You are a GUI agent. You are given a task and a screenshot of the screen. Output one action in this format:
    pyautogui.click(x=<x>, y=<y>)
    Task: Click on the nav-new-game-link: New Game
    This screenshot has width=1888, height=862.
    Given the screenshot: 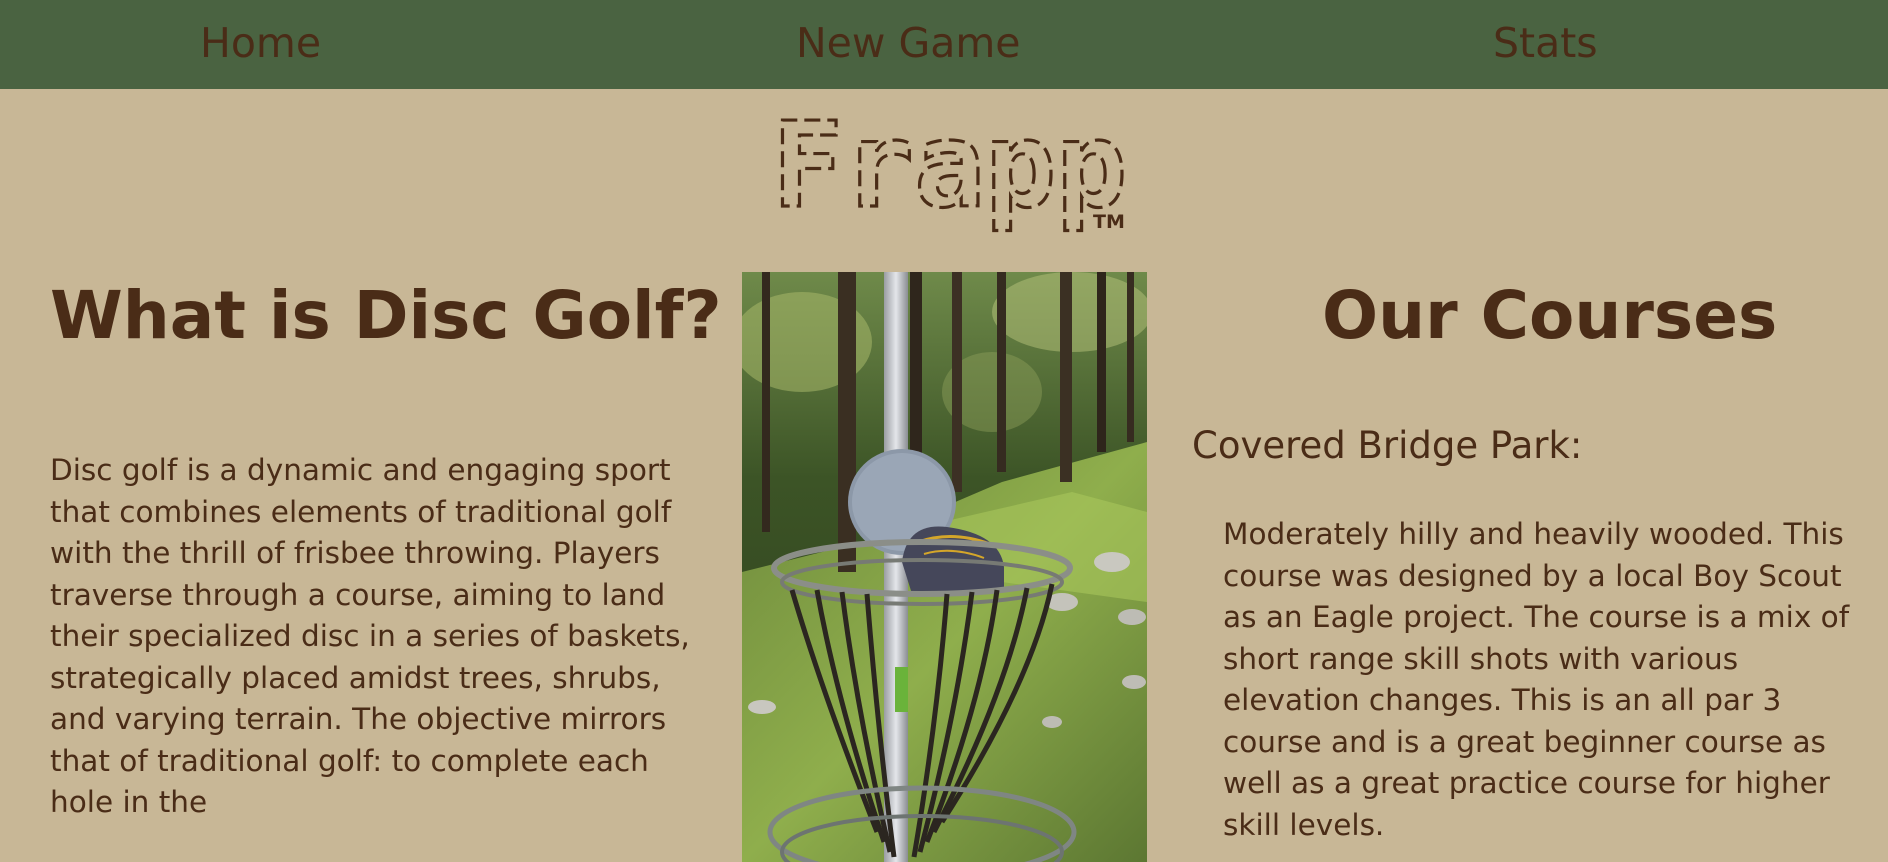 What is the action you would take?
    pyautogui.click(x=908, y=43)
    